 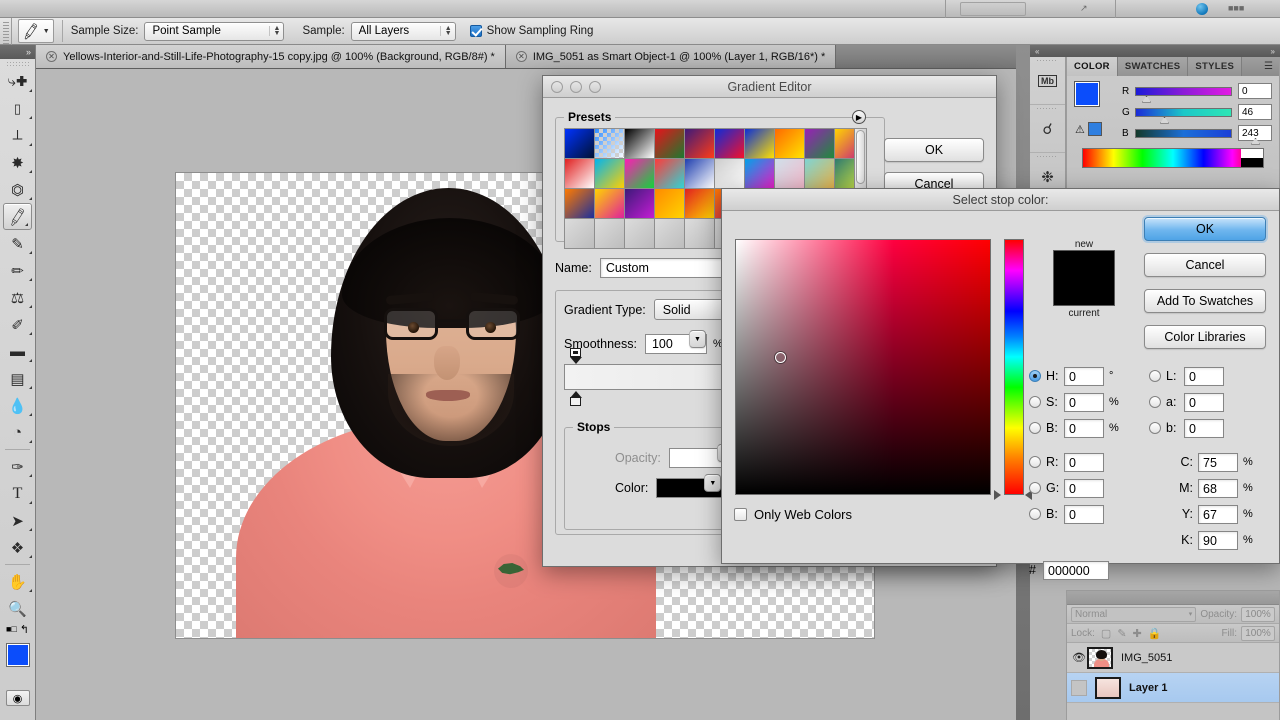 What do you see at coordinates (793, 514) in the screenshot?
I see `only-web-colors-row: Only Web Colors` at bounding box center [793, 514].